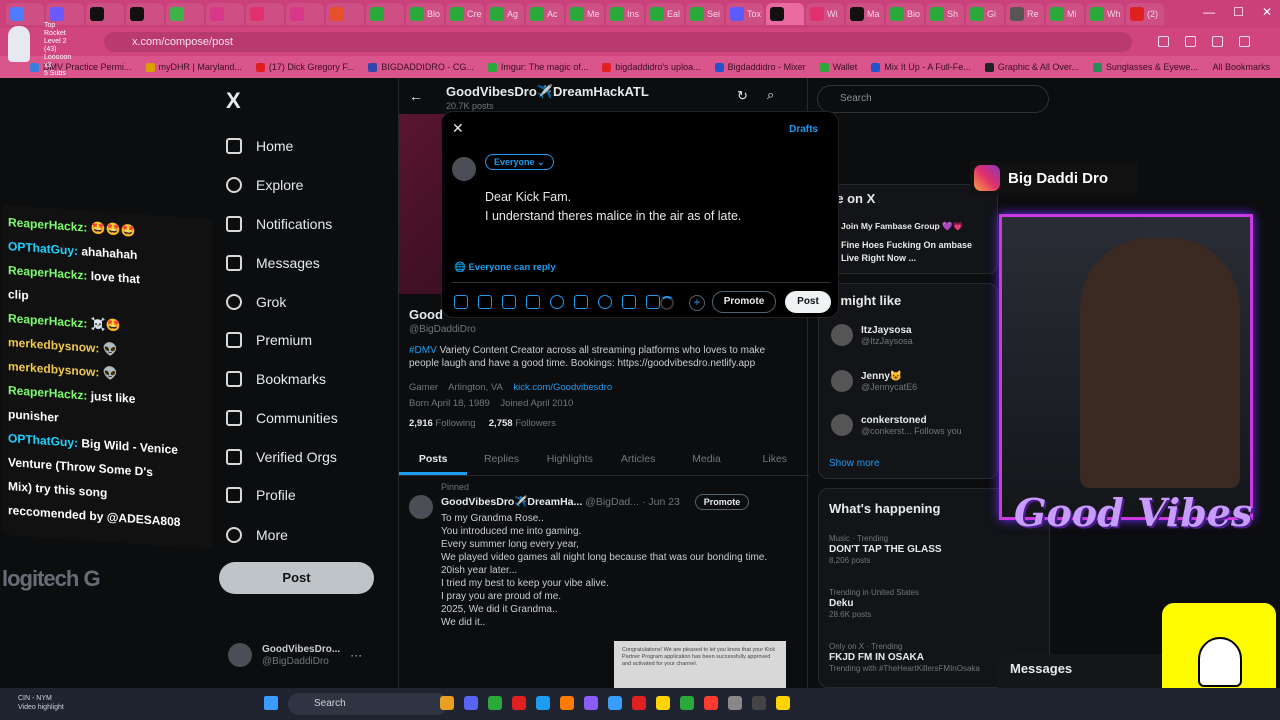  I want to click on emoji-icon, so click(557, 302).